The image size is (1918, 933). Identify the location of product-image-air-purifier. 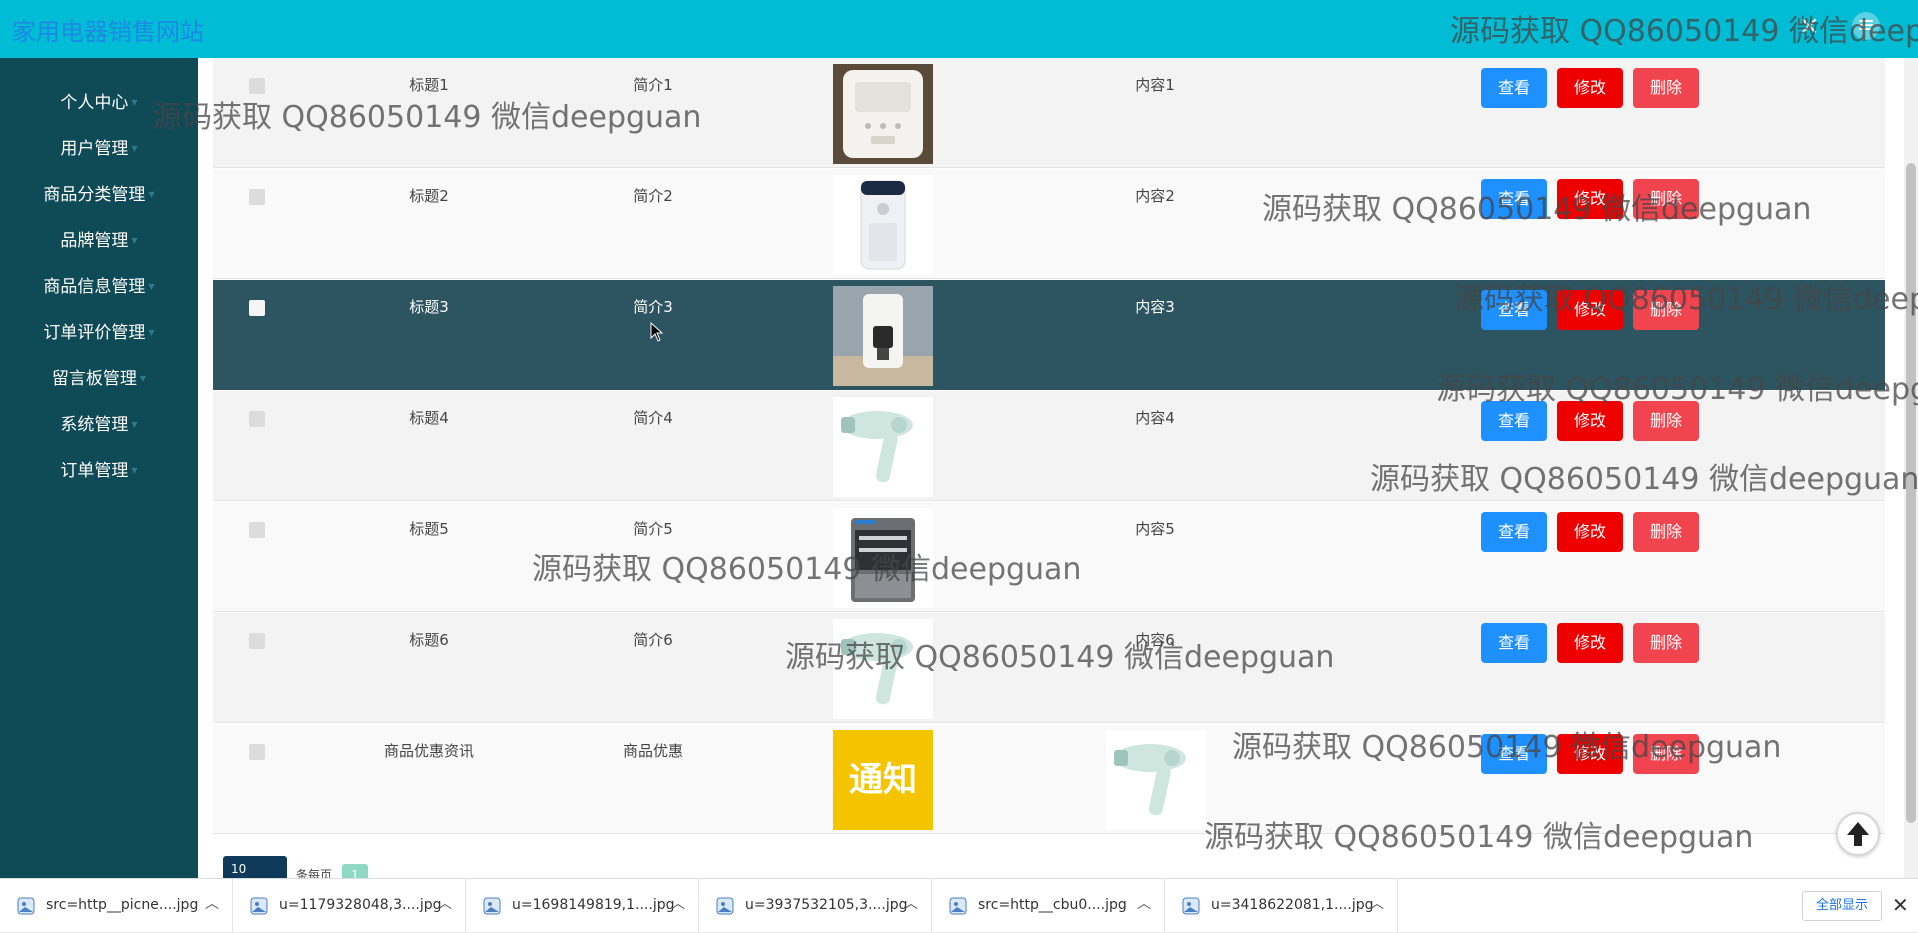
(883, 225).